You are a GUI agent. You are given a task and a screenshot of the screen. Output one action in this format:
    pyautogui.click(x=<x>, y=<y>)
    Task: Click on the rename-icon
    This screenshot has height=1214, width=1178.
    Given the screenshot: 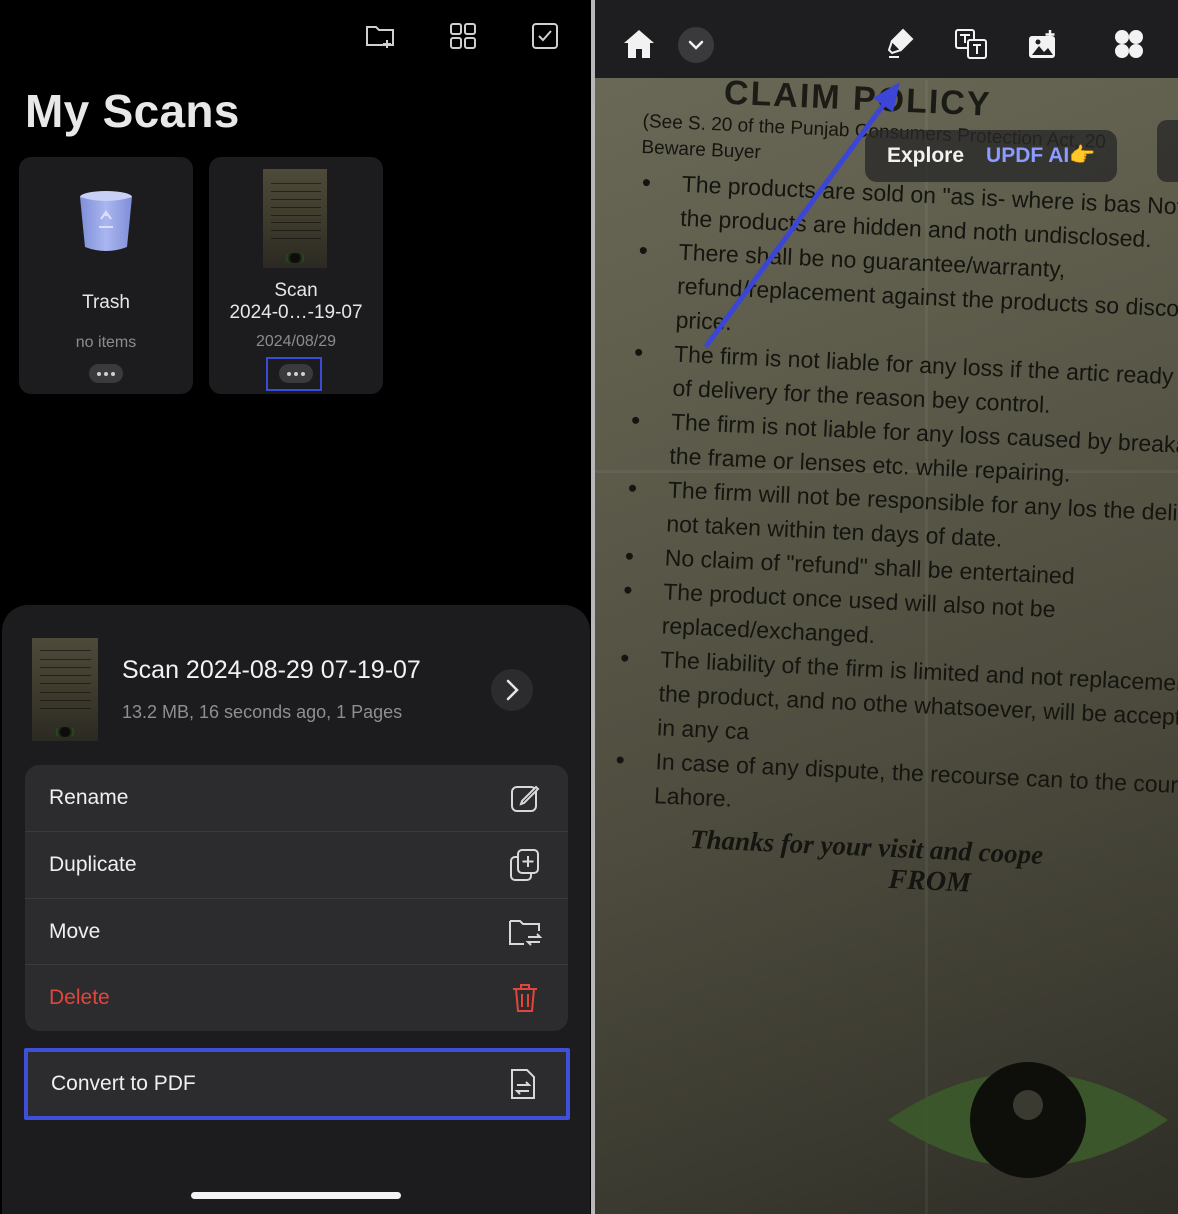 What is the action you would take?
    pyautogui.click(x=525, y=798)
    